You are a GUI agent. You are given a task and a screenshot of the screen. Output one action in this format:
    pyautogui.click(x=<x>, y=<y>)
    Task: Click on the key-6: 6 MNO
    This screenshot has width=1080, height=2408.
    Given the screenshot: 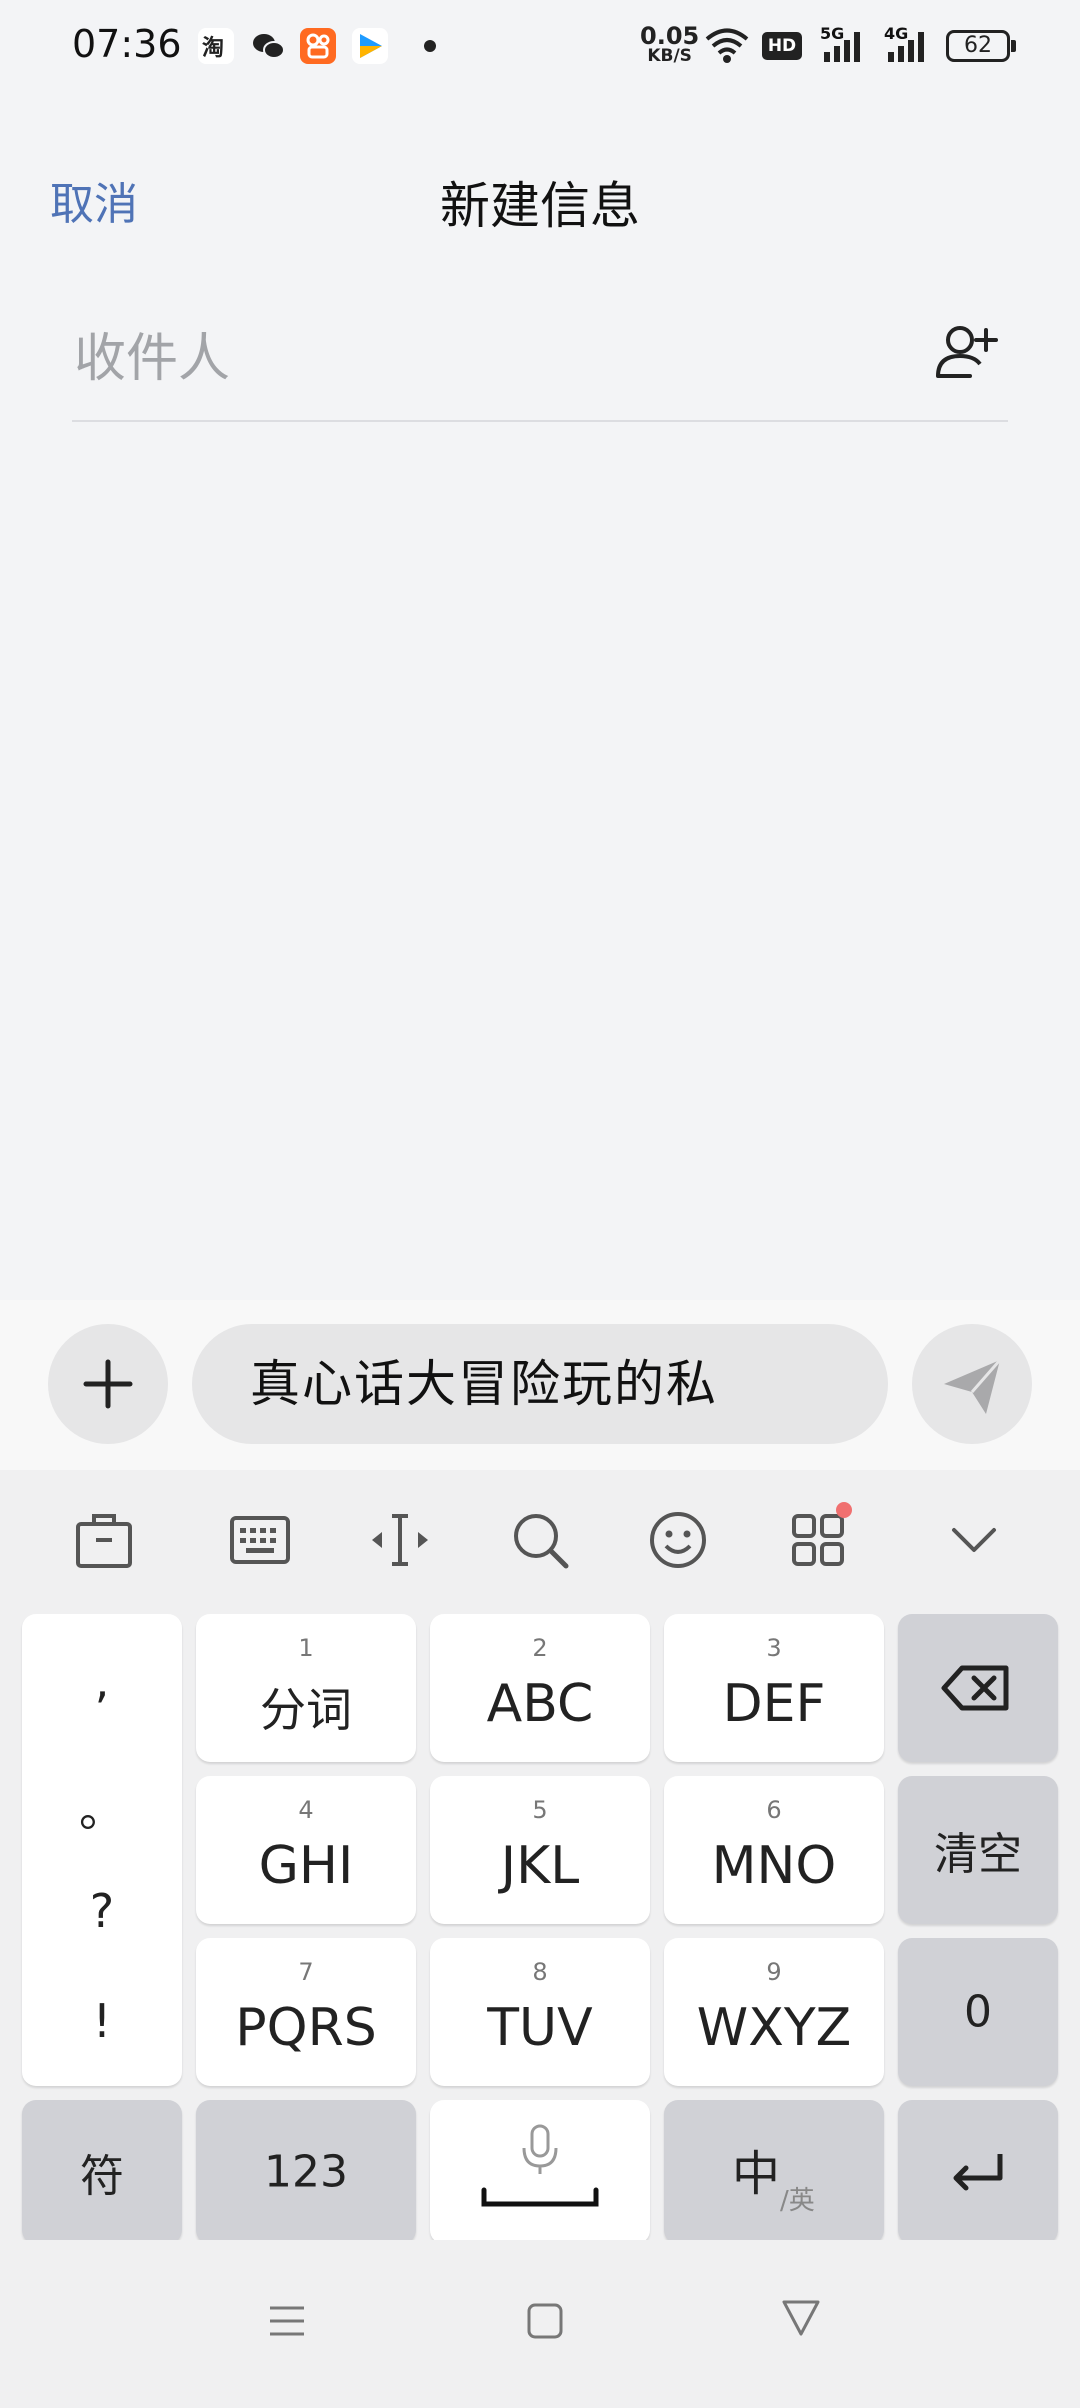 What is the action you would take?
    pyautogui.click(x=774, y=1850)
    